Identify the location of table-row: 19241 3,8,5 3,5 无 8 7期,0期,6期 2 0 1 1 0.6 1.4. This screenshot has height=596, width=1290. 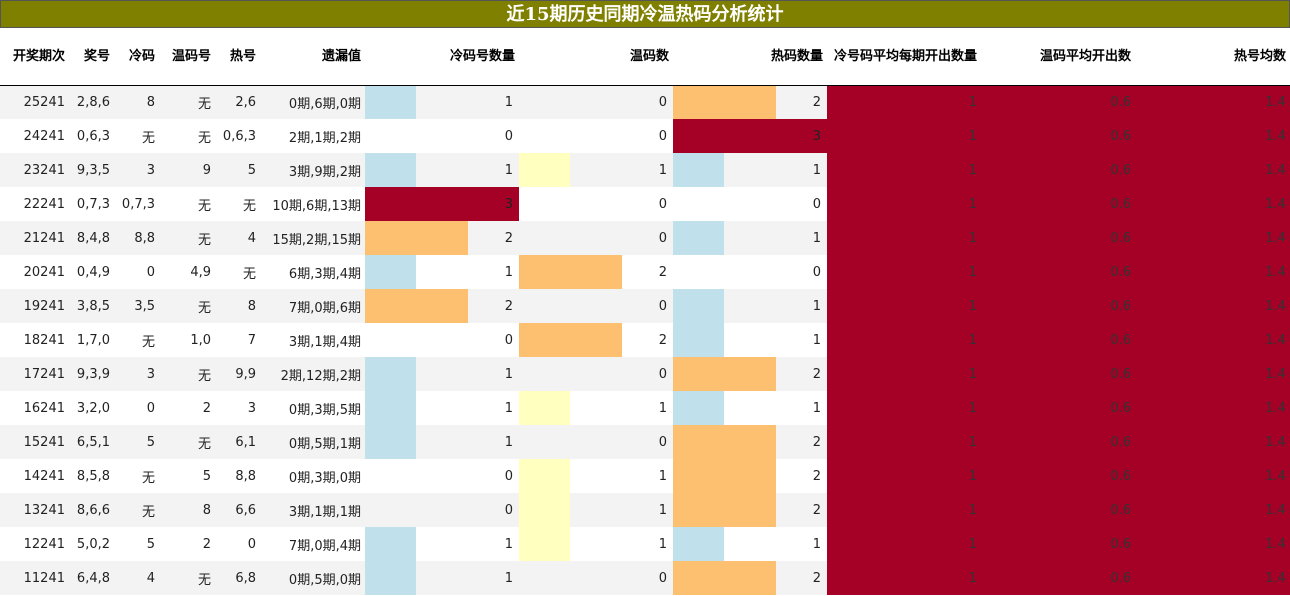
(645, 306).